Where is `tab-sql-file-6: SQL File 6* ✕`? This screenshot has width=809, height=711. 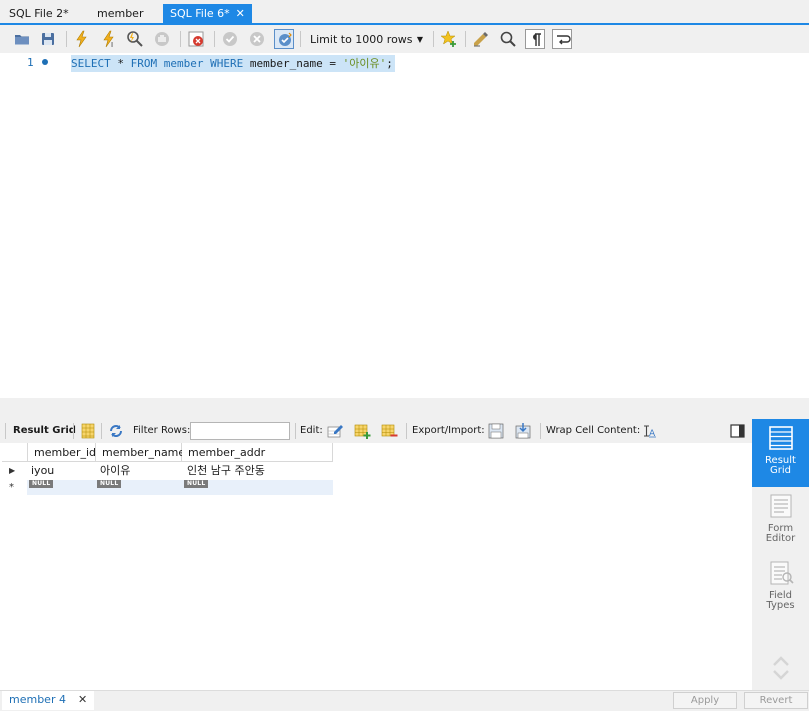 tab-sql-file-6: SQL File 6* ✕ is located at coordinates (207, 13).